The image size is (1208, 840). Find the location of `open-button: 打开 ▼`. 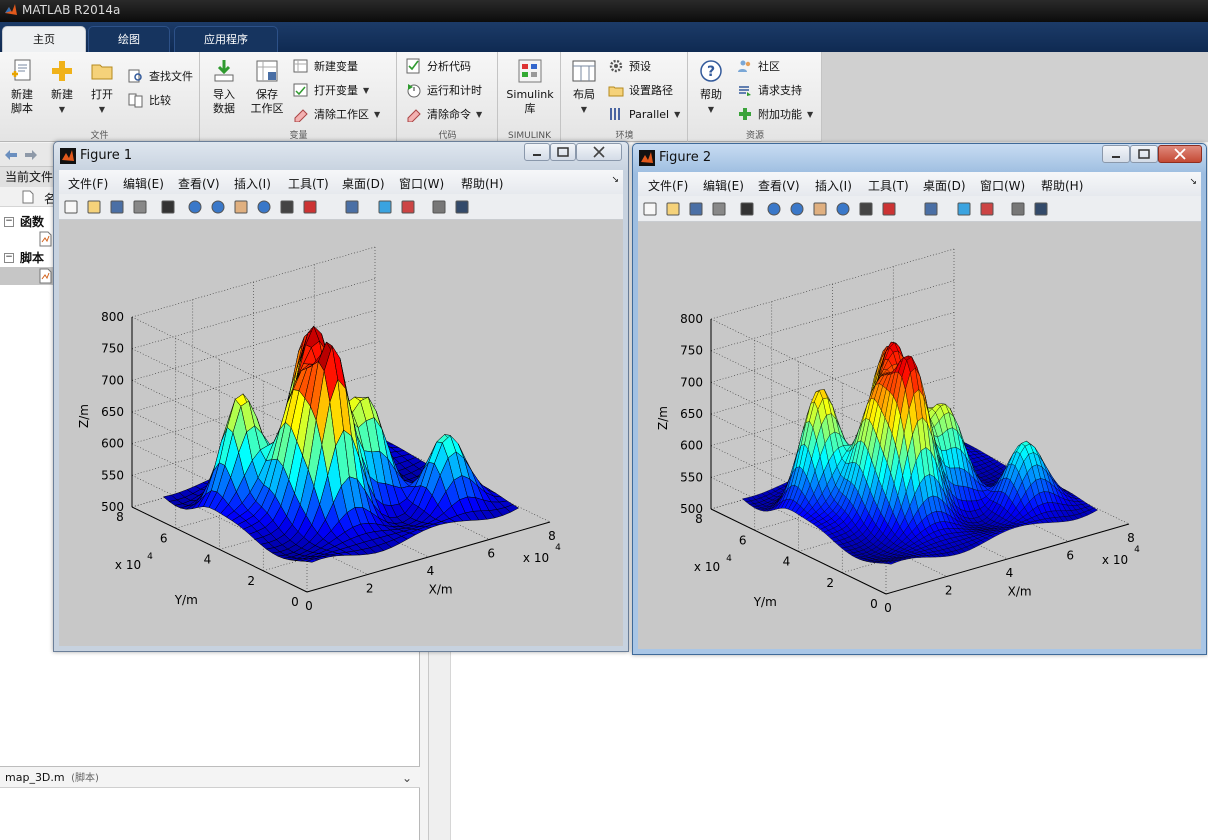

open-button: 打开 ▼ is located at coordinates (102, 87).